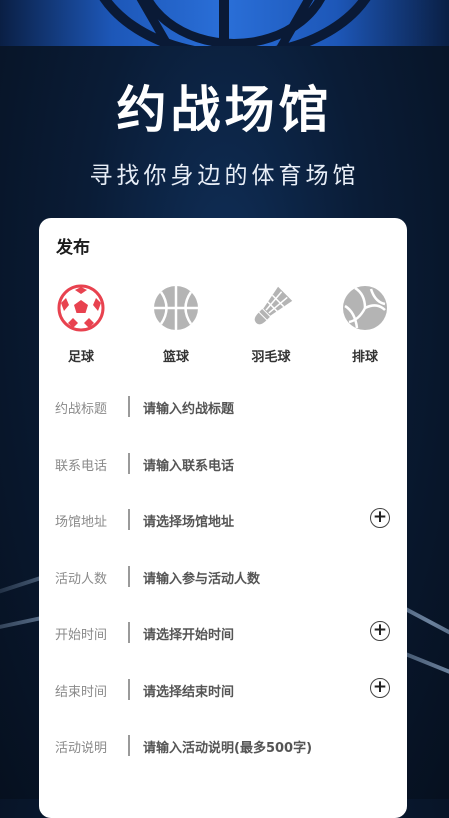  Describe the element at coordinates (380, 518) in the screenshot. I see `add-address-icon: +` at that location.